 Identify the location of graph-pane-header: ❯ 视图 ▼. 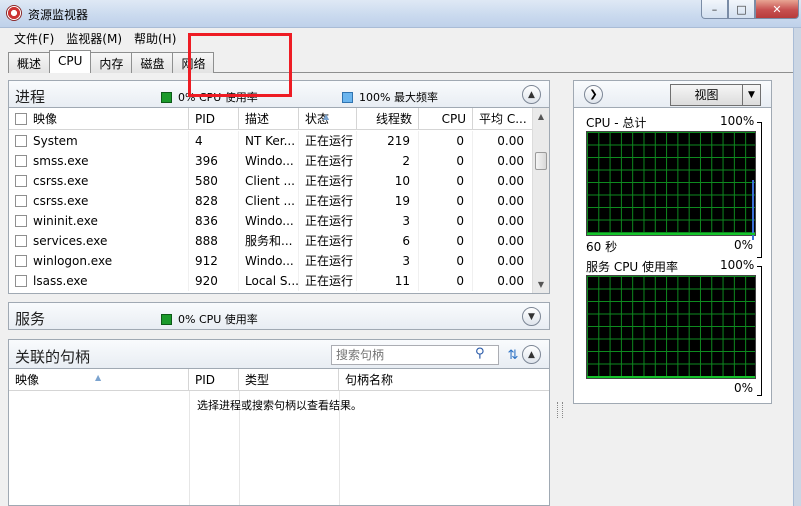
(672, 94).